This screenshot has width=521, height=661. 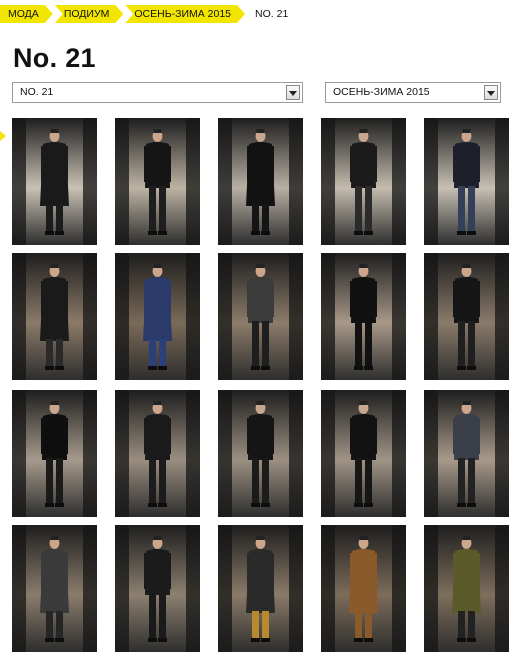 I want to click on active-row-pointer-icon, so click(x=3, y=136).